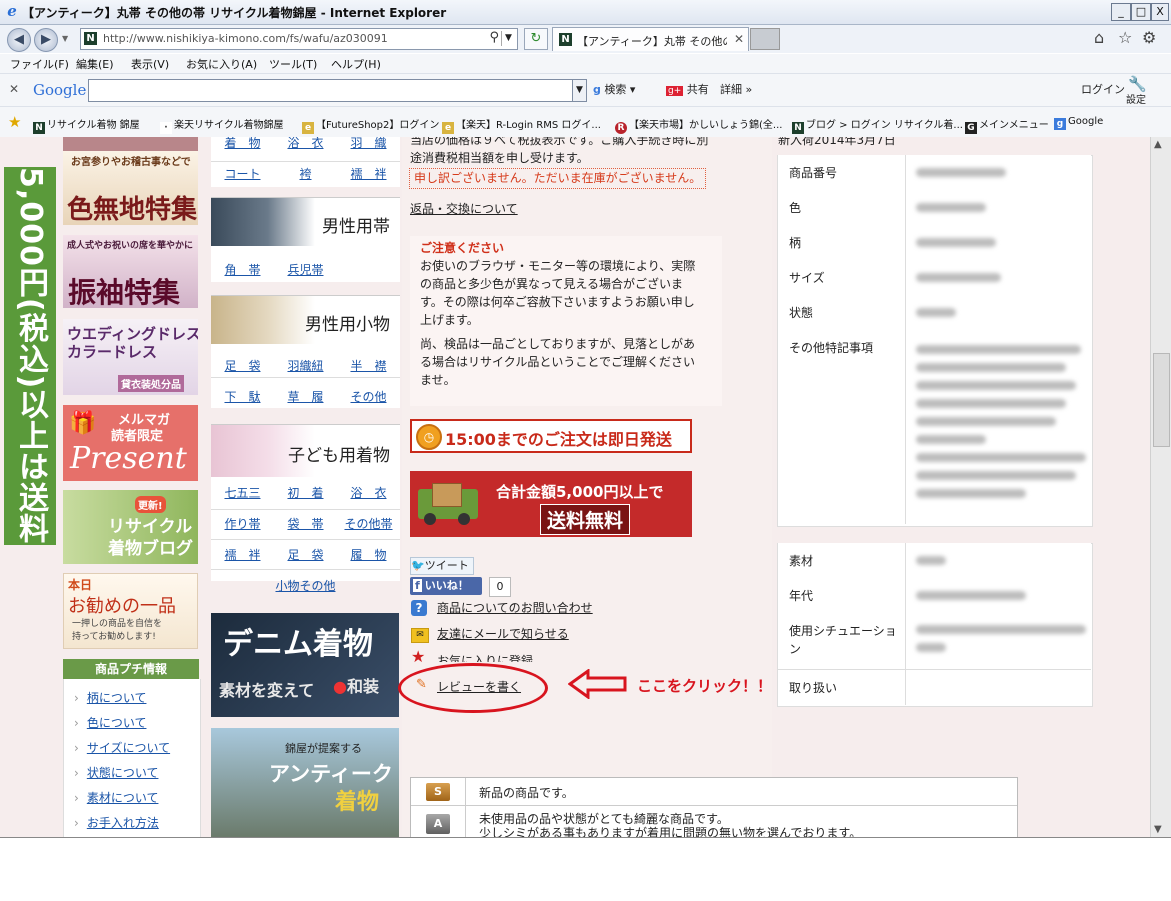 The width and height of the screenshot is (1171, 901). I want to click on nav-geta: 下 駄, so click(242, 396).